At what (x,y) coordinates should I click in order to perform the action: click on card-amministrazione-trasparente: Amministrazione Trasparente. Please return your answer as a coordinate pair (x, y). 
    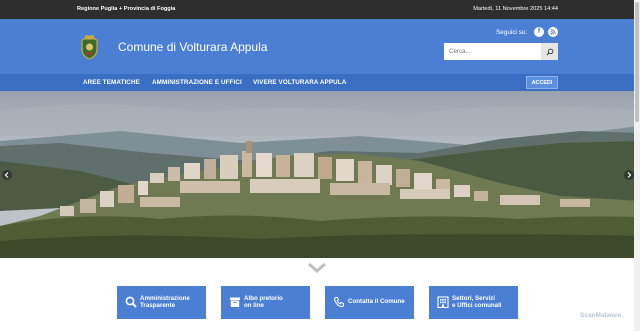
    Looking at the image, I should click on (161, 302).